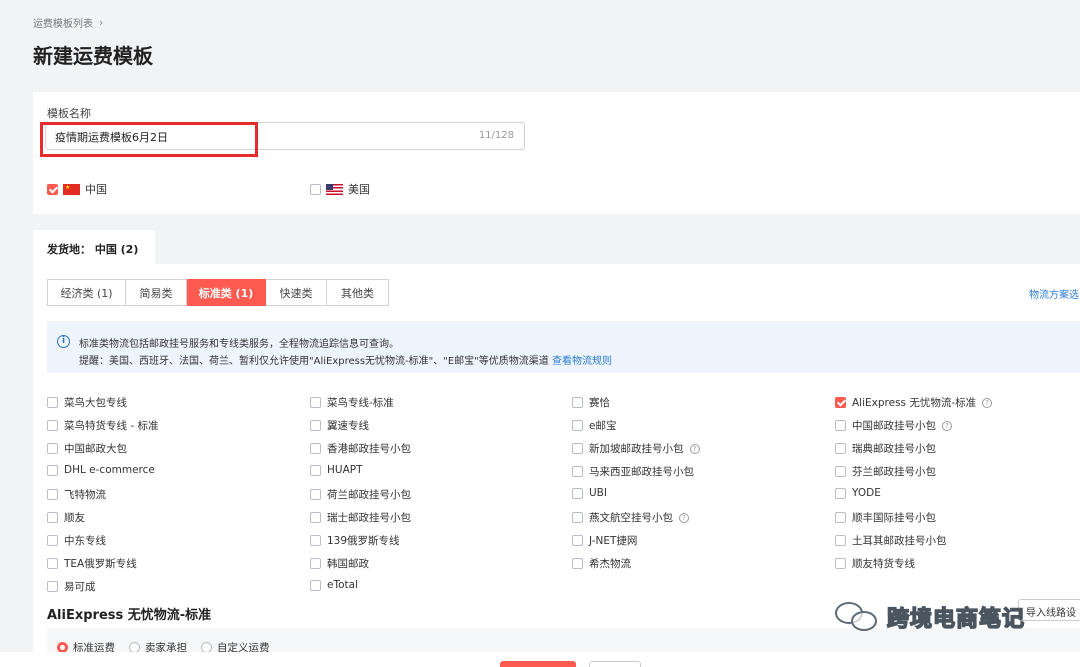  What do you see at coordinates (358, 292) in the screenshot?
I see `tab-other: 其他类` at bounding box center [358, 292].